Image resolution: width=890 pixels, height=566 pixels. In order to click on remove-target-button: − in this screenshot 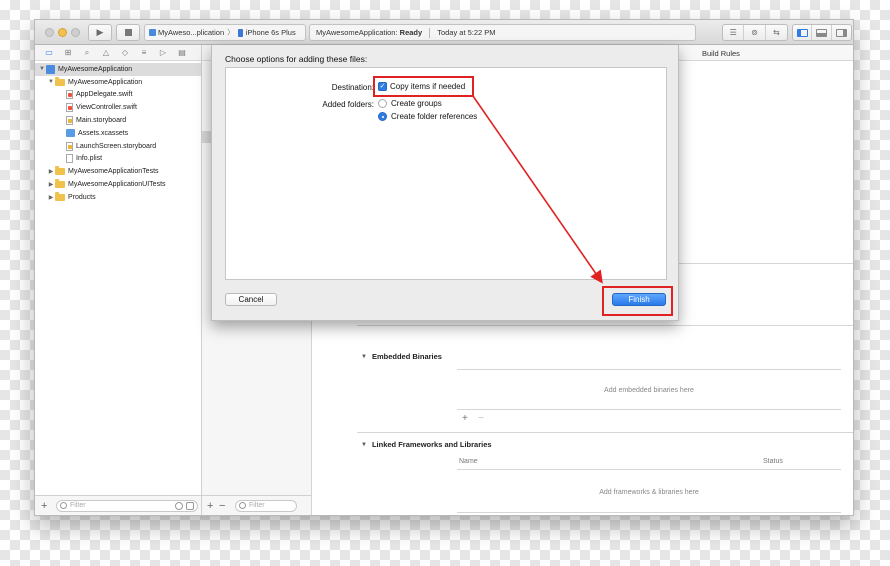, I will do `click(225, 506)`.